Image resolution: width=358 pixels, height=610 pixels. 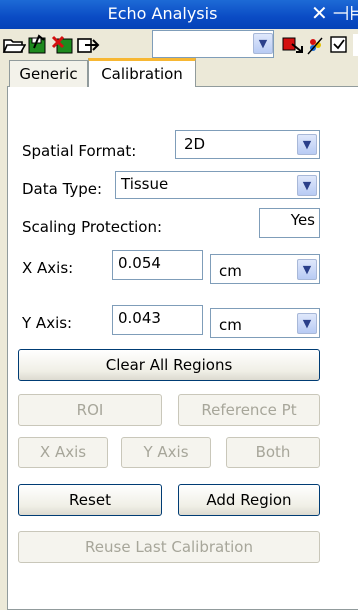 I want to click on tab-generic: Generic, so click(x=48, y=73).